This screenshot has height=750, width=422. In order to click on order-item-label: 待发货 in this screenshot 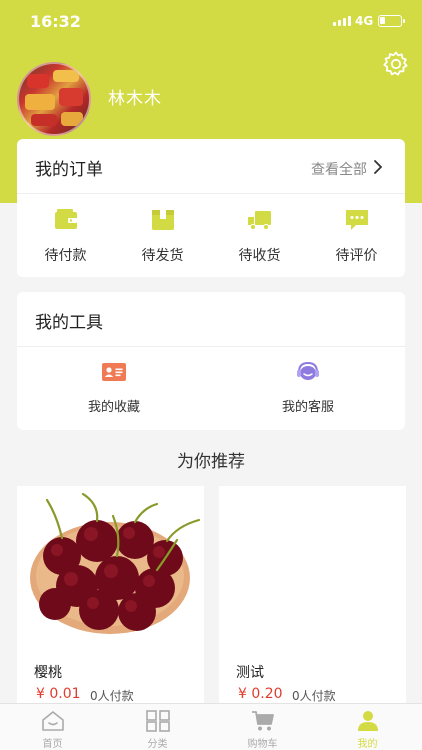, I will do `click(162, 256)`.